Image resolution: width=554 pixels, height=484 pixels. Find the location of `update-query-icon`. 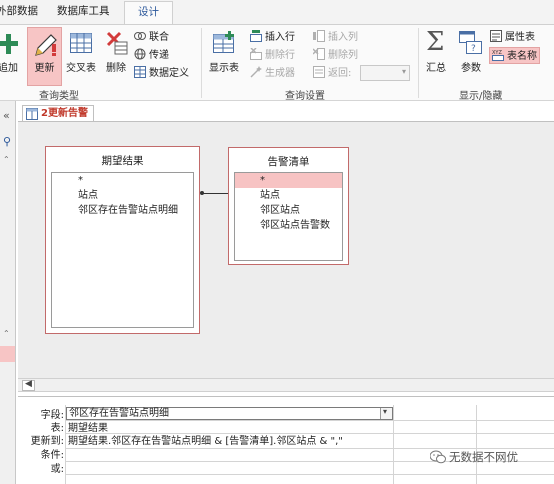

update-query-icon is located at coordinates (32, 114).